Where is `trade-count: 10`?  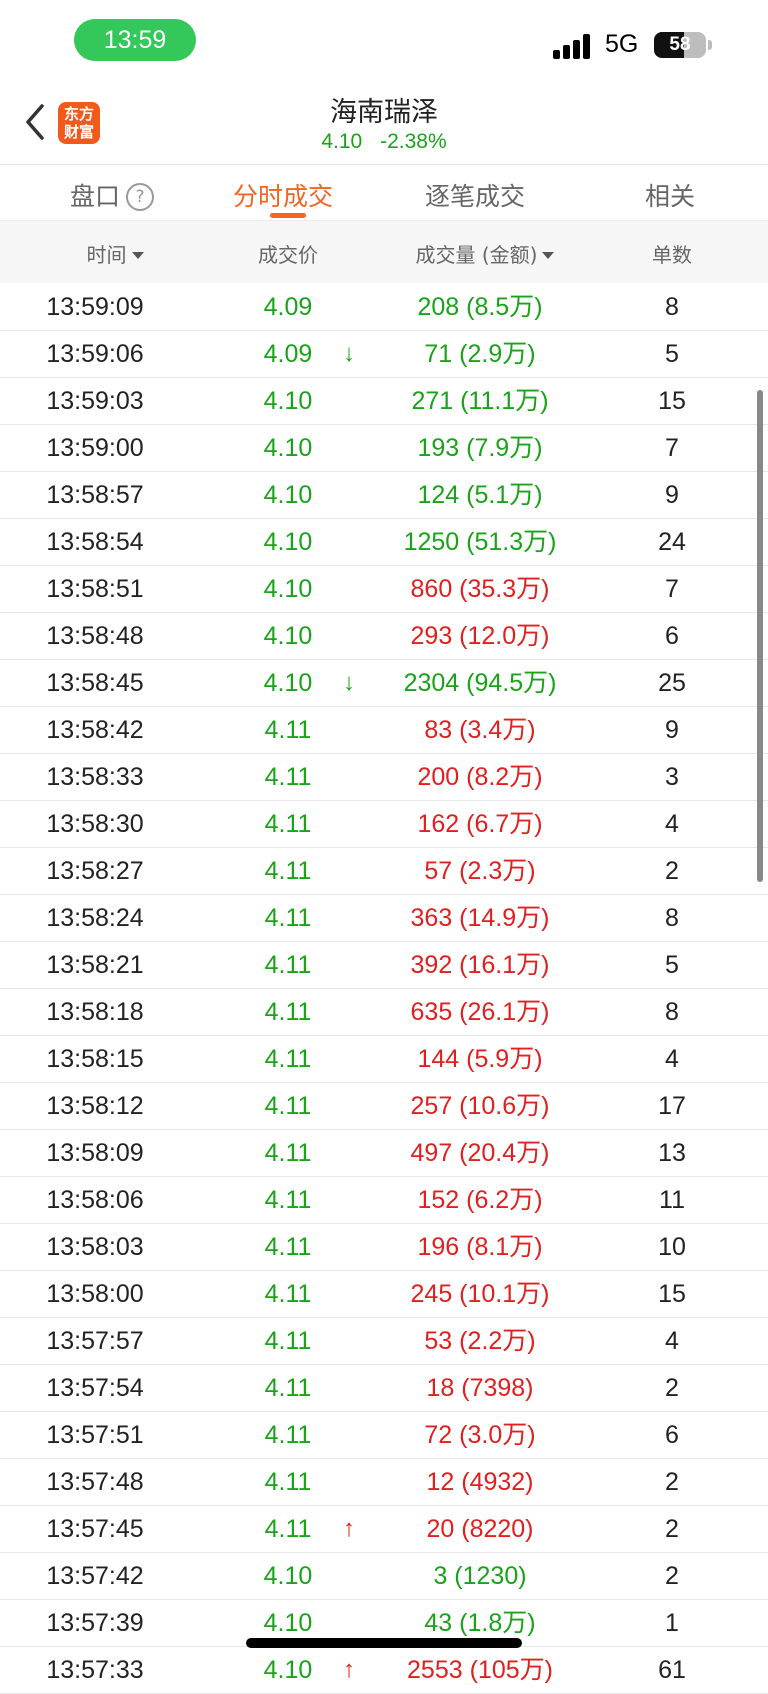 trade-count: 10 is located at coordinates (672, 1247).